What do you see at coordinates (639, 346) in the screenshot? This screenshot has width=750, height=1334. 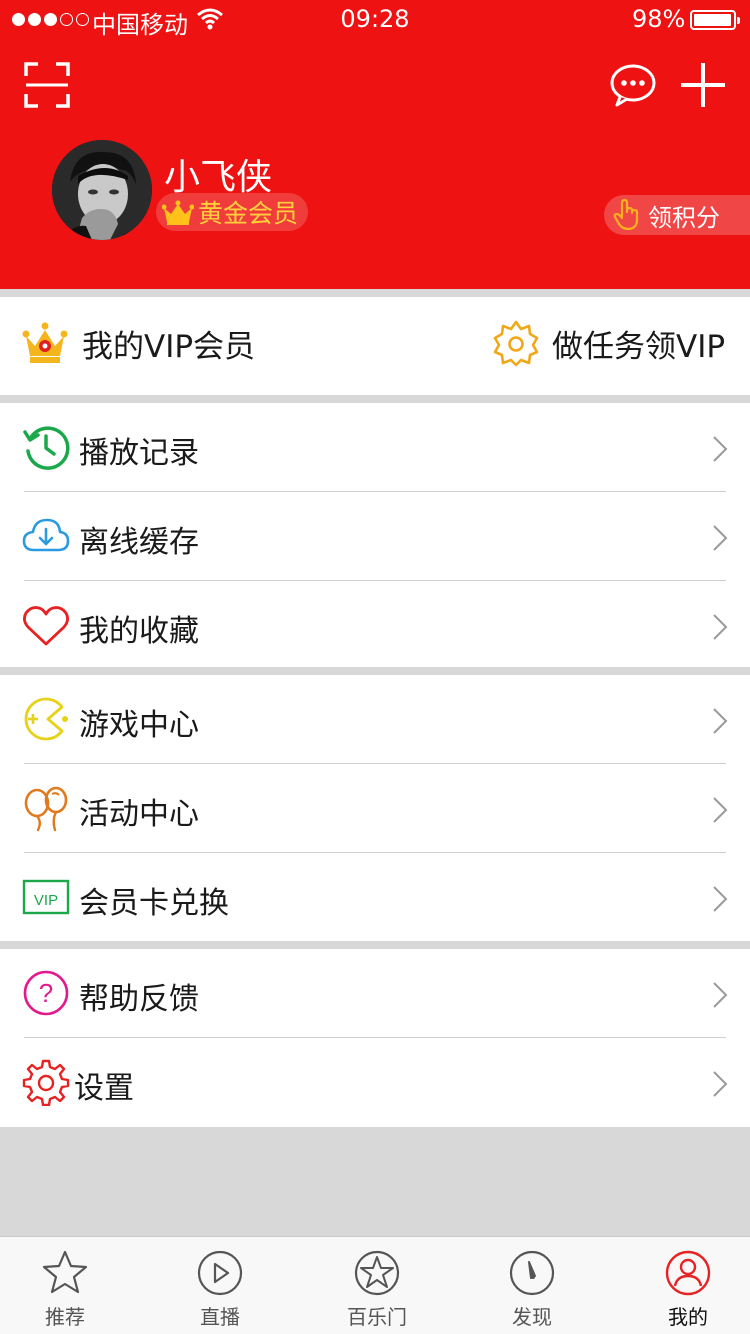 I see `task-vip-label: 做任务领VIP` at bounding box center [639, 346].